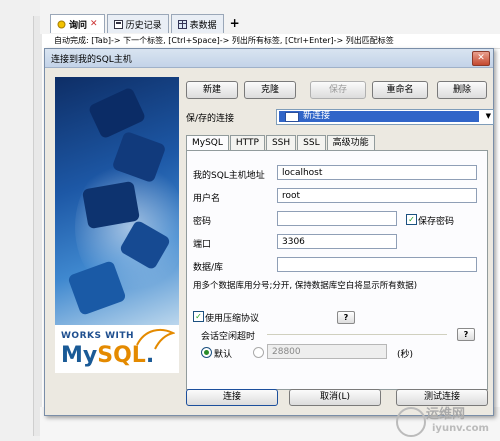 The height and width of the screenshot is (441, 500). I want to click on connection-icon, so click(292, 116).